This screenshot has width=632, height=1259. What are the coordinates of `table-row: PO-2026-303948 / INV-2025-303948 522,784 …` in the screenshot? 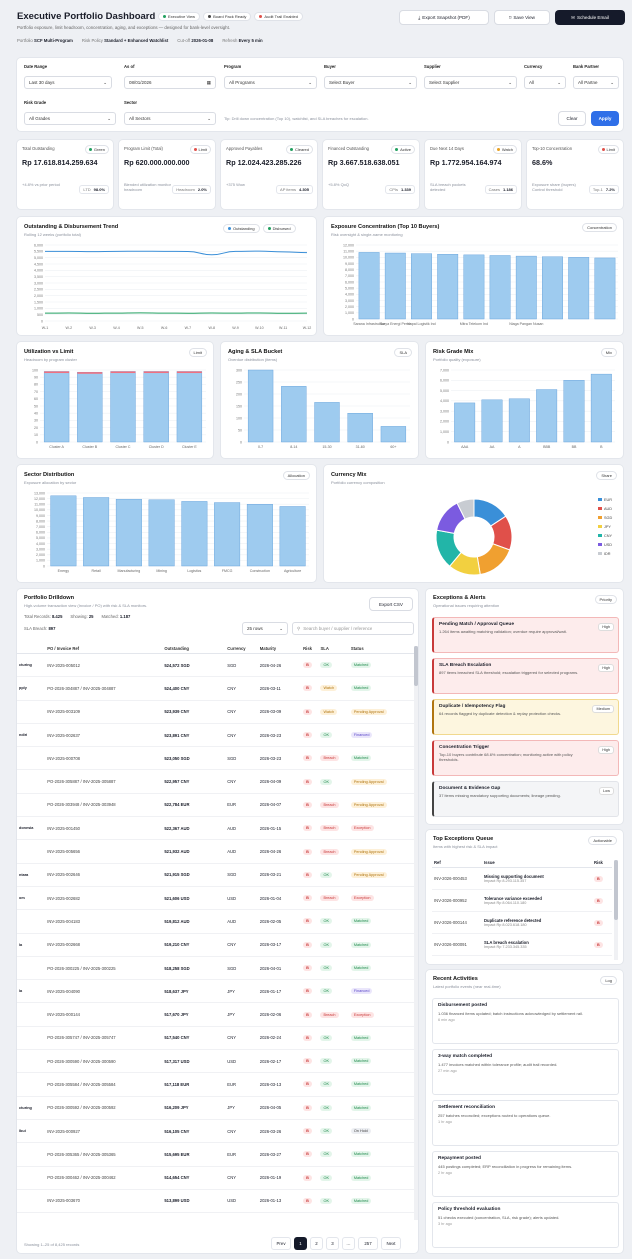 It's located at (215, 805).